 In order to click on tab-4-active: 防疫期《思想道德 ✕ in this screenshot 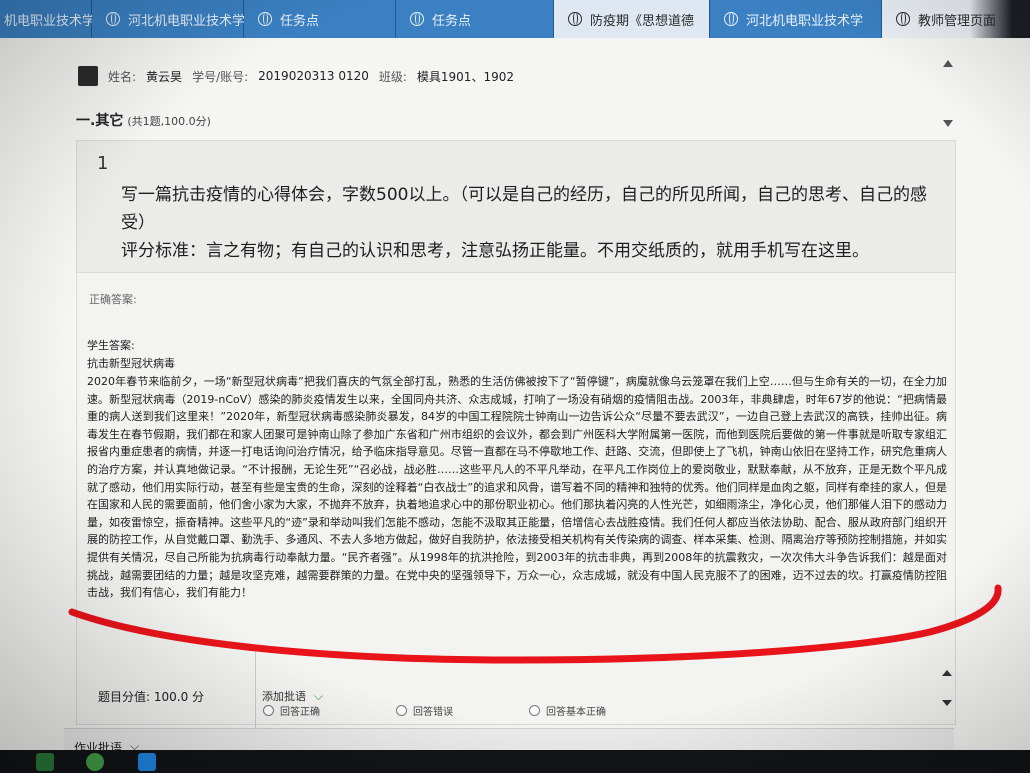, I will do `click(637, 19)`.